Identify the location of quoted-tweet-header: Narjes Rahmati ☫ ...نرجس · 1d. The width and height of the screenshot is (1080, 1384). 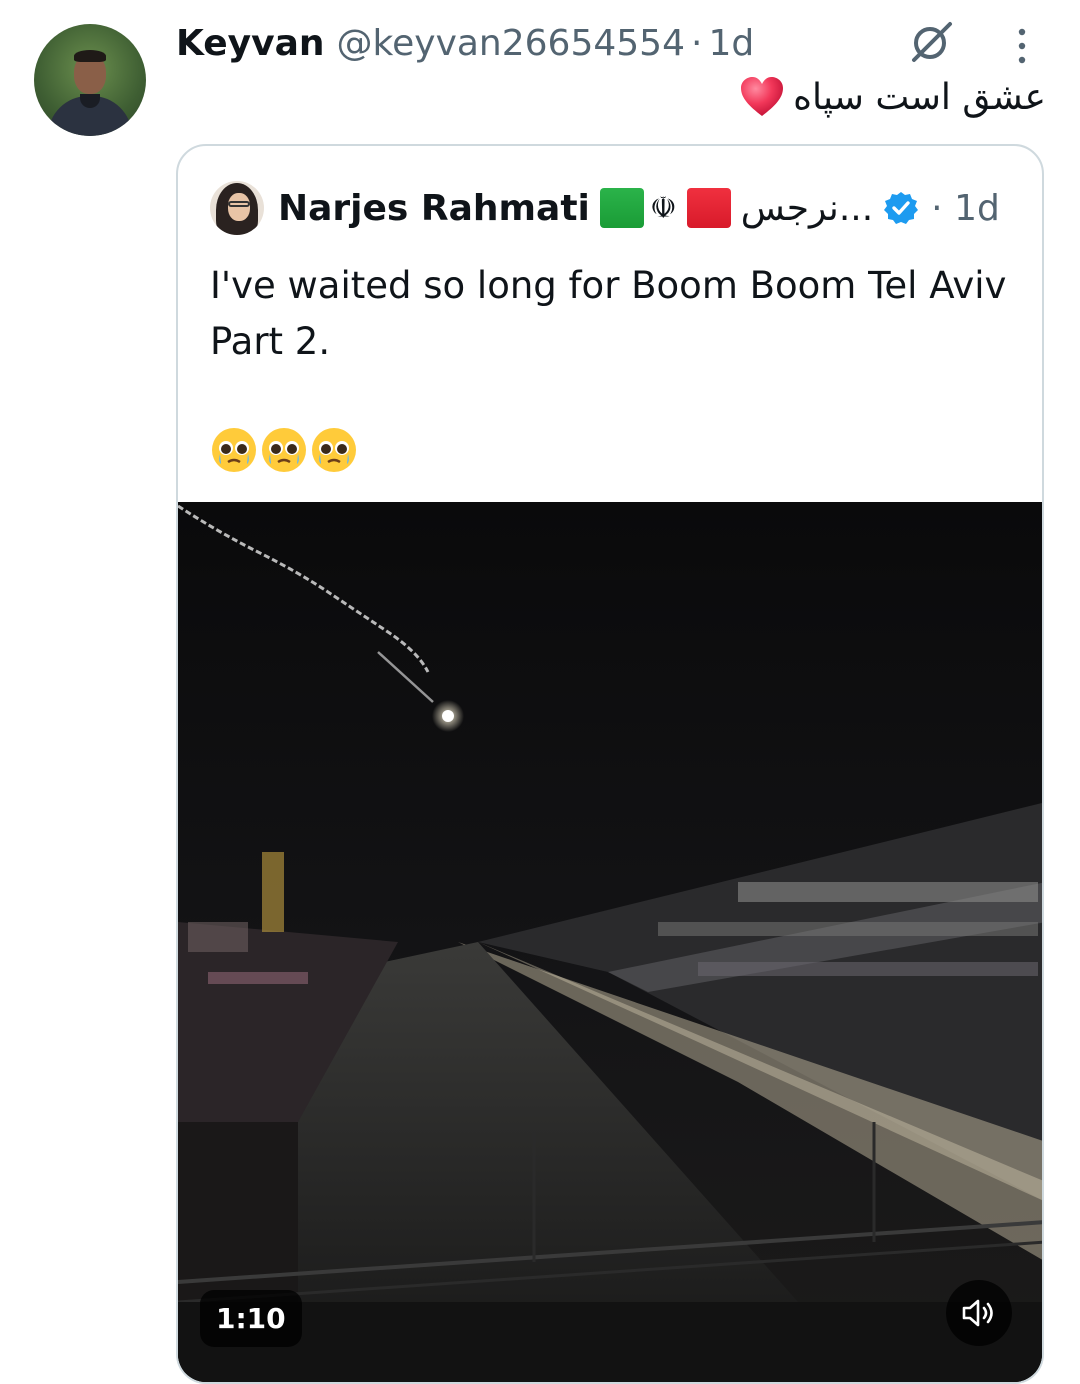
(605, 208).